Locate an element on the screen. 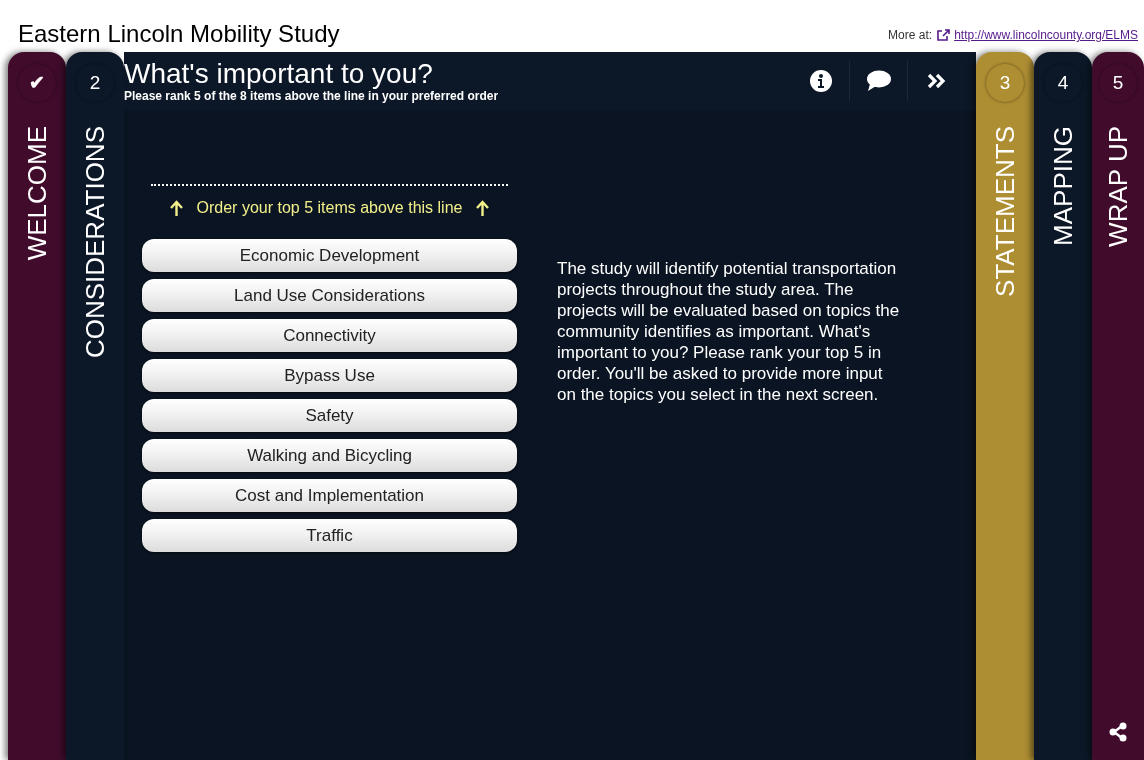 This screenshot has width=1144, height=760. step-tab: 2 CONSIDERATIONS is located at coordinates (95, 406).